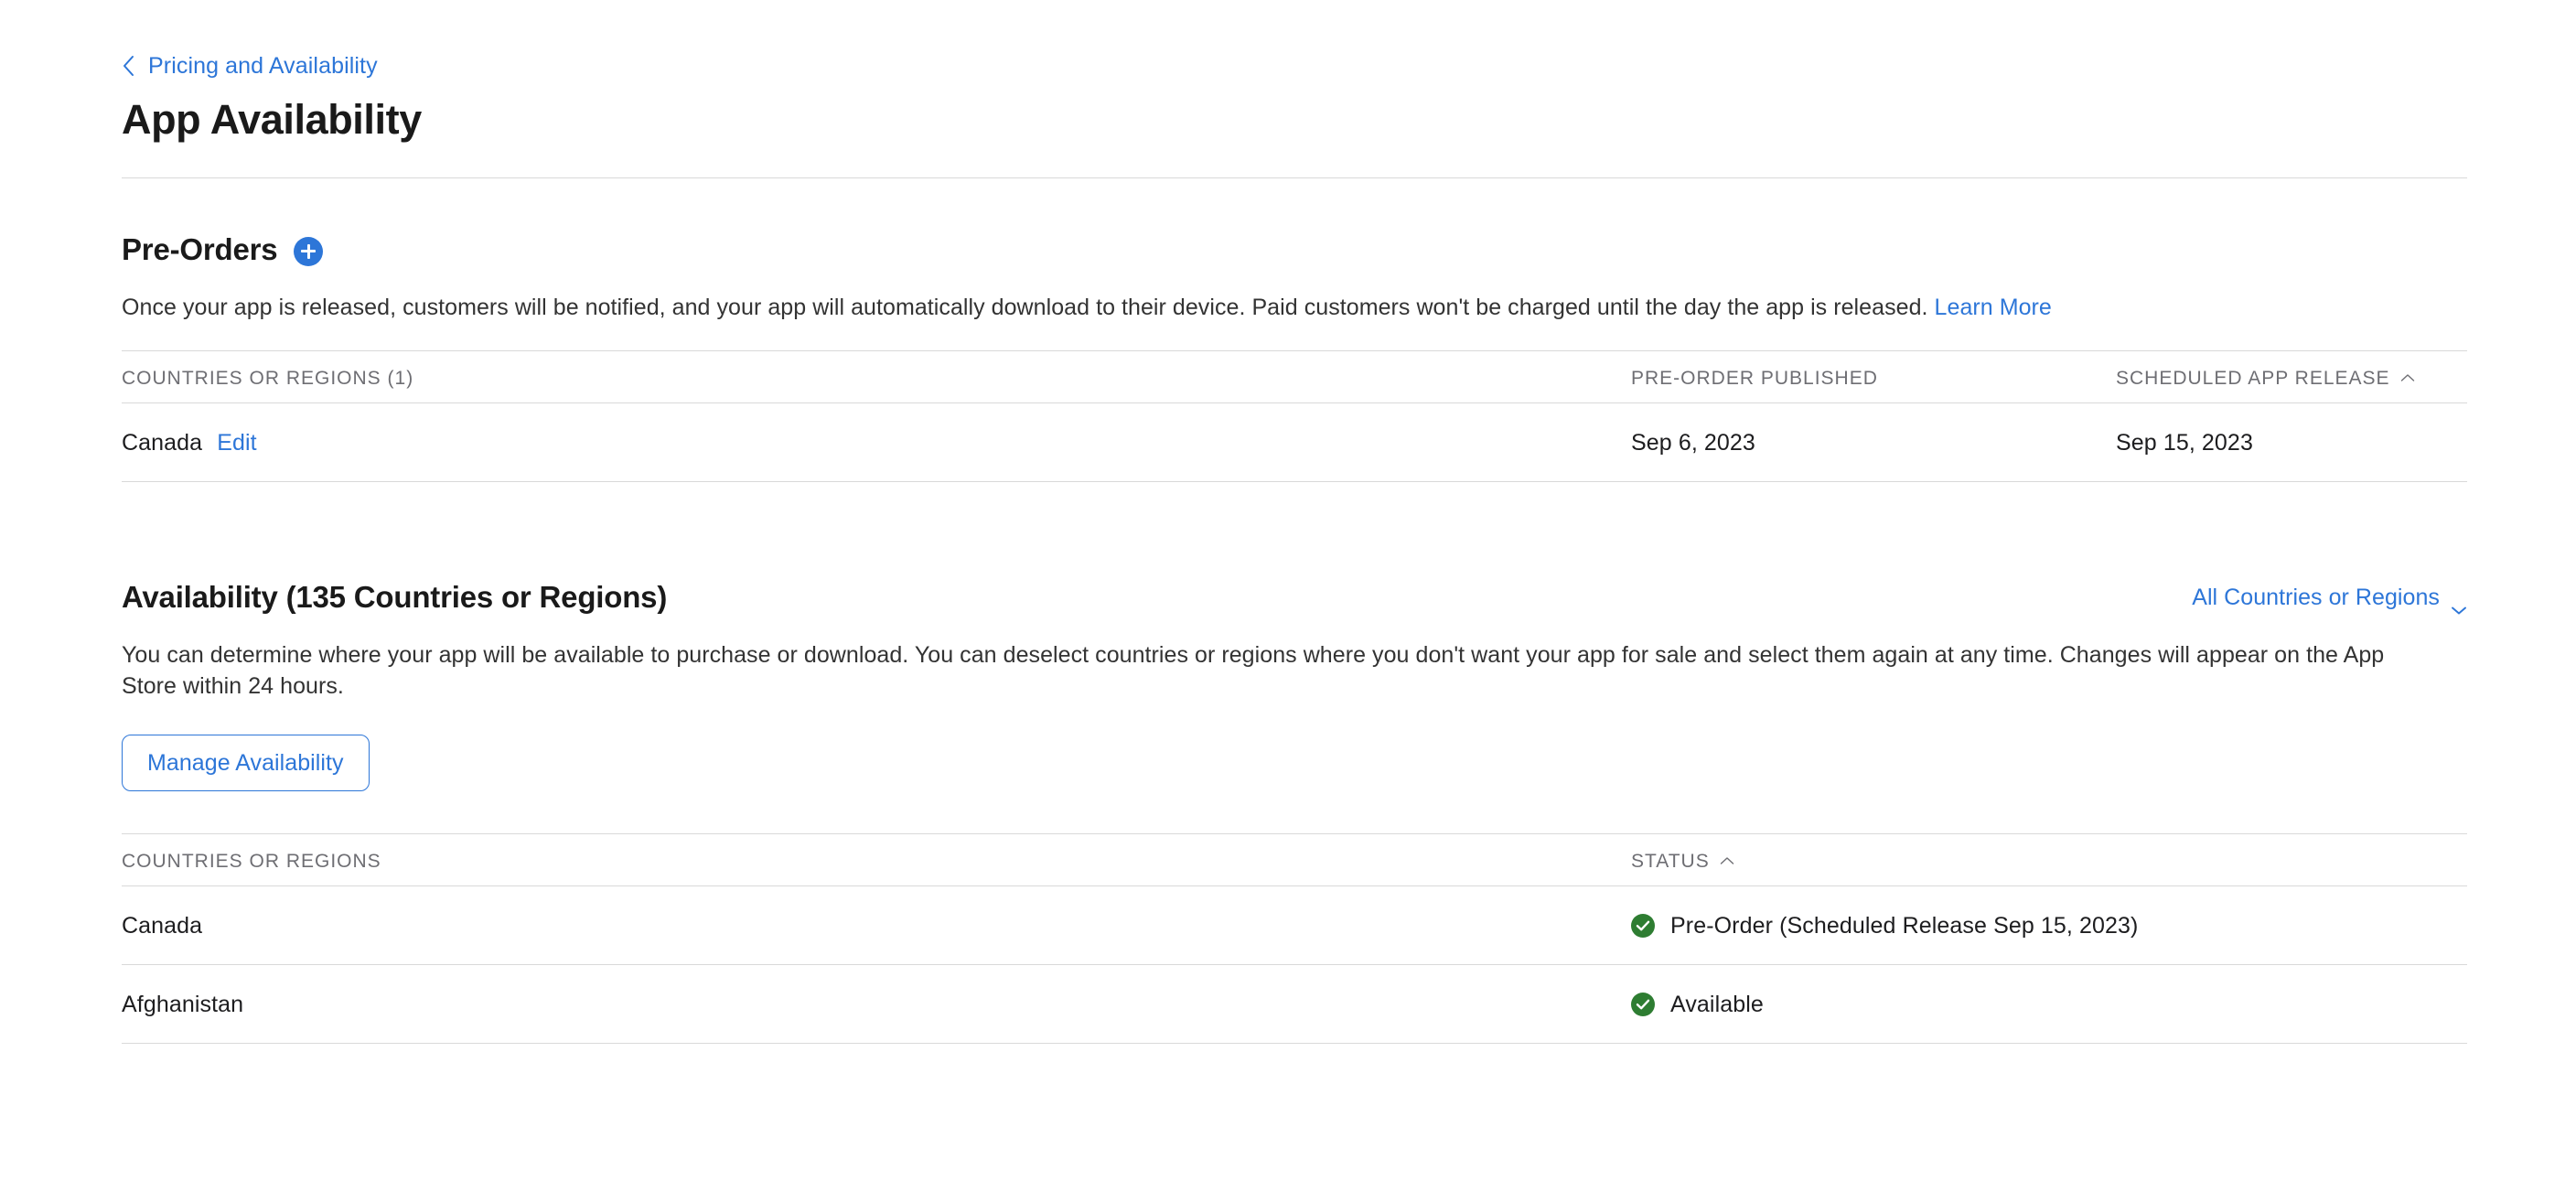  What do you see at coordinates (163, 442) in the screenshot?
I see `country-name: Canada` at bounding box center [163, 442].